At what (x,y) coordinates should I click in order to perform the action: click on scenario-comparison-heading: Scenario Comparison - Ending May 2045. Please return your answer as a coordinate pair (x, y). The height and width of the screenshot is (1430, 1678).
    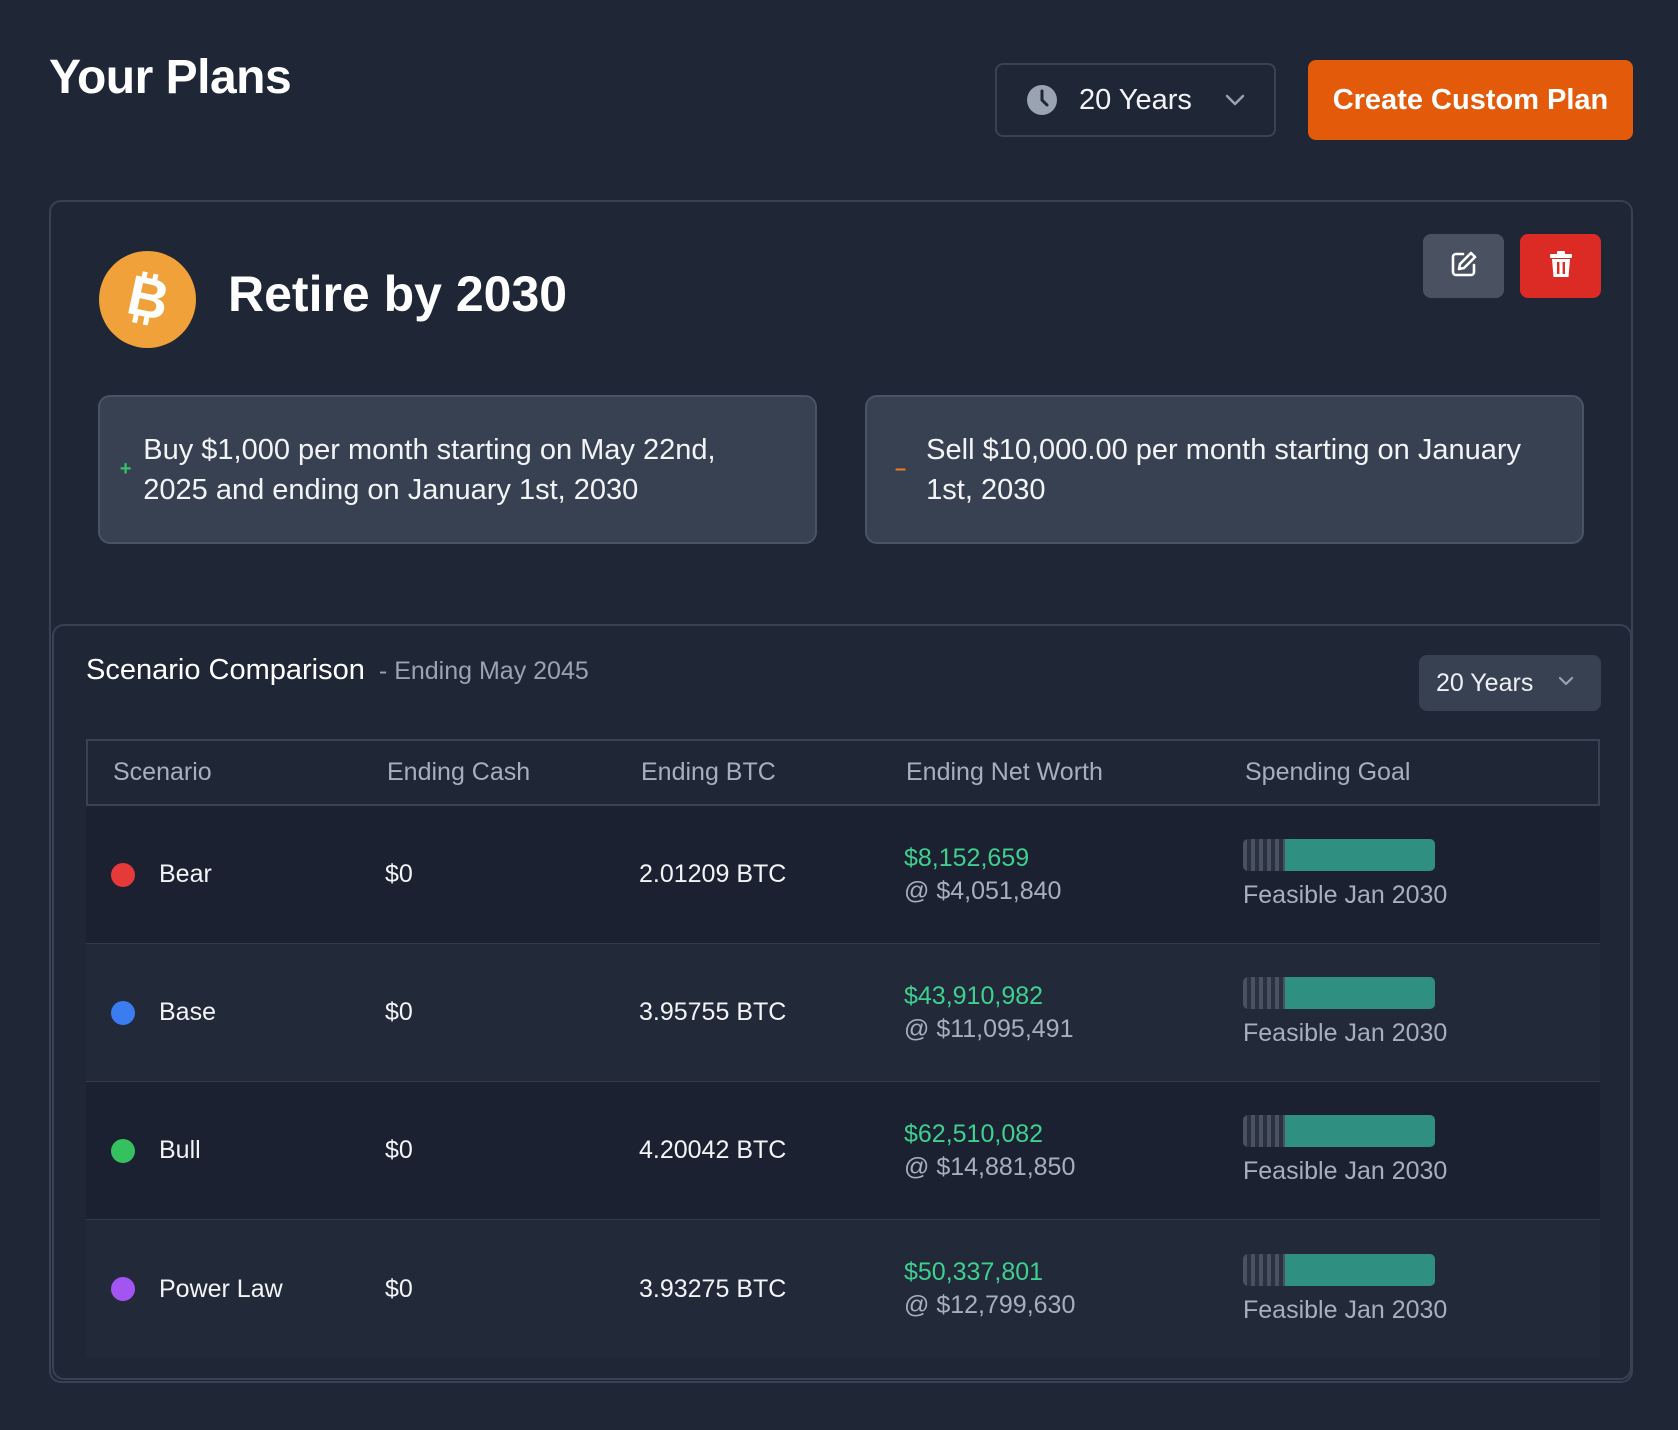
    Looking at the image, I should click on (337, 670).